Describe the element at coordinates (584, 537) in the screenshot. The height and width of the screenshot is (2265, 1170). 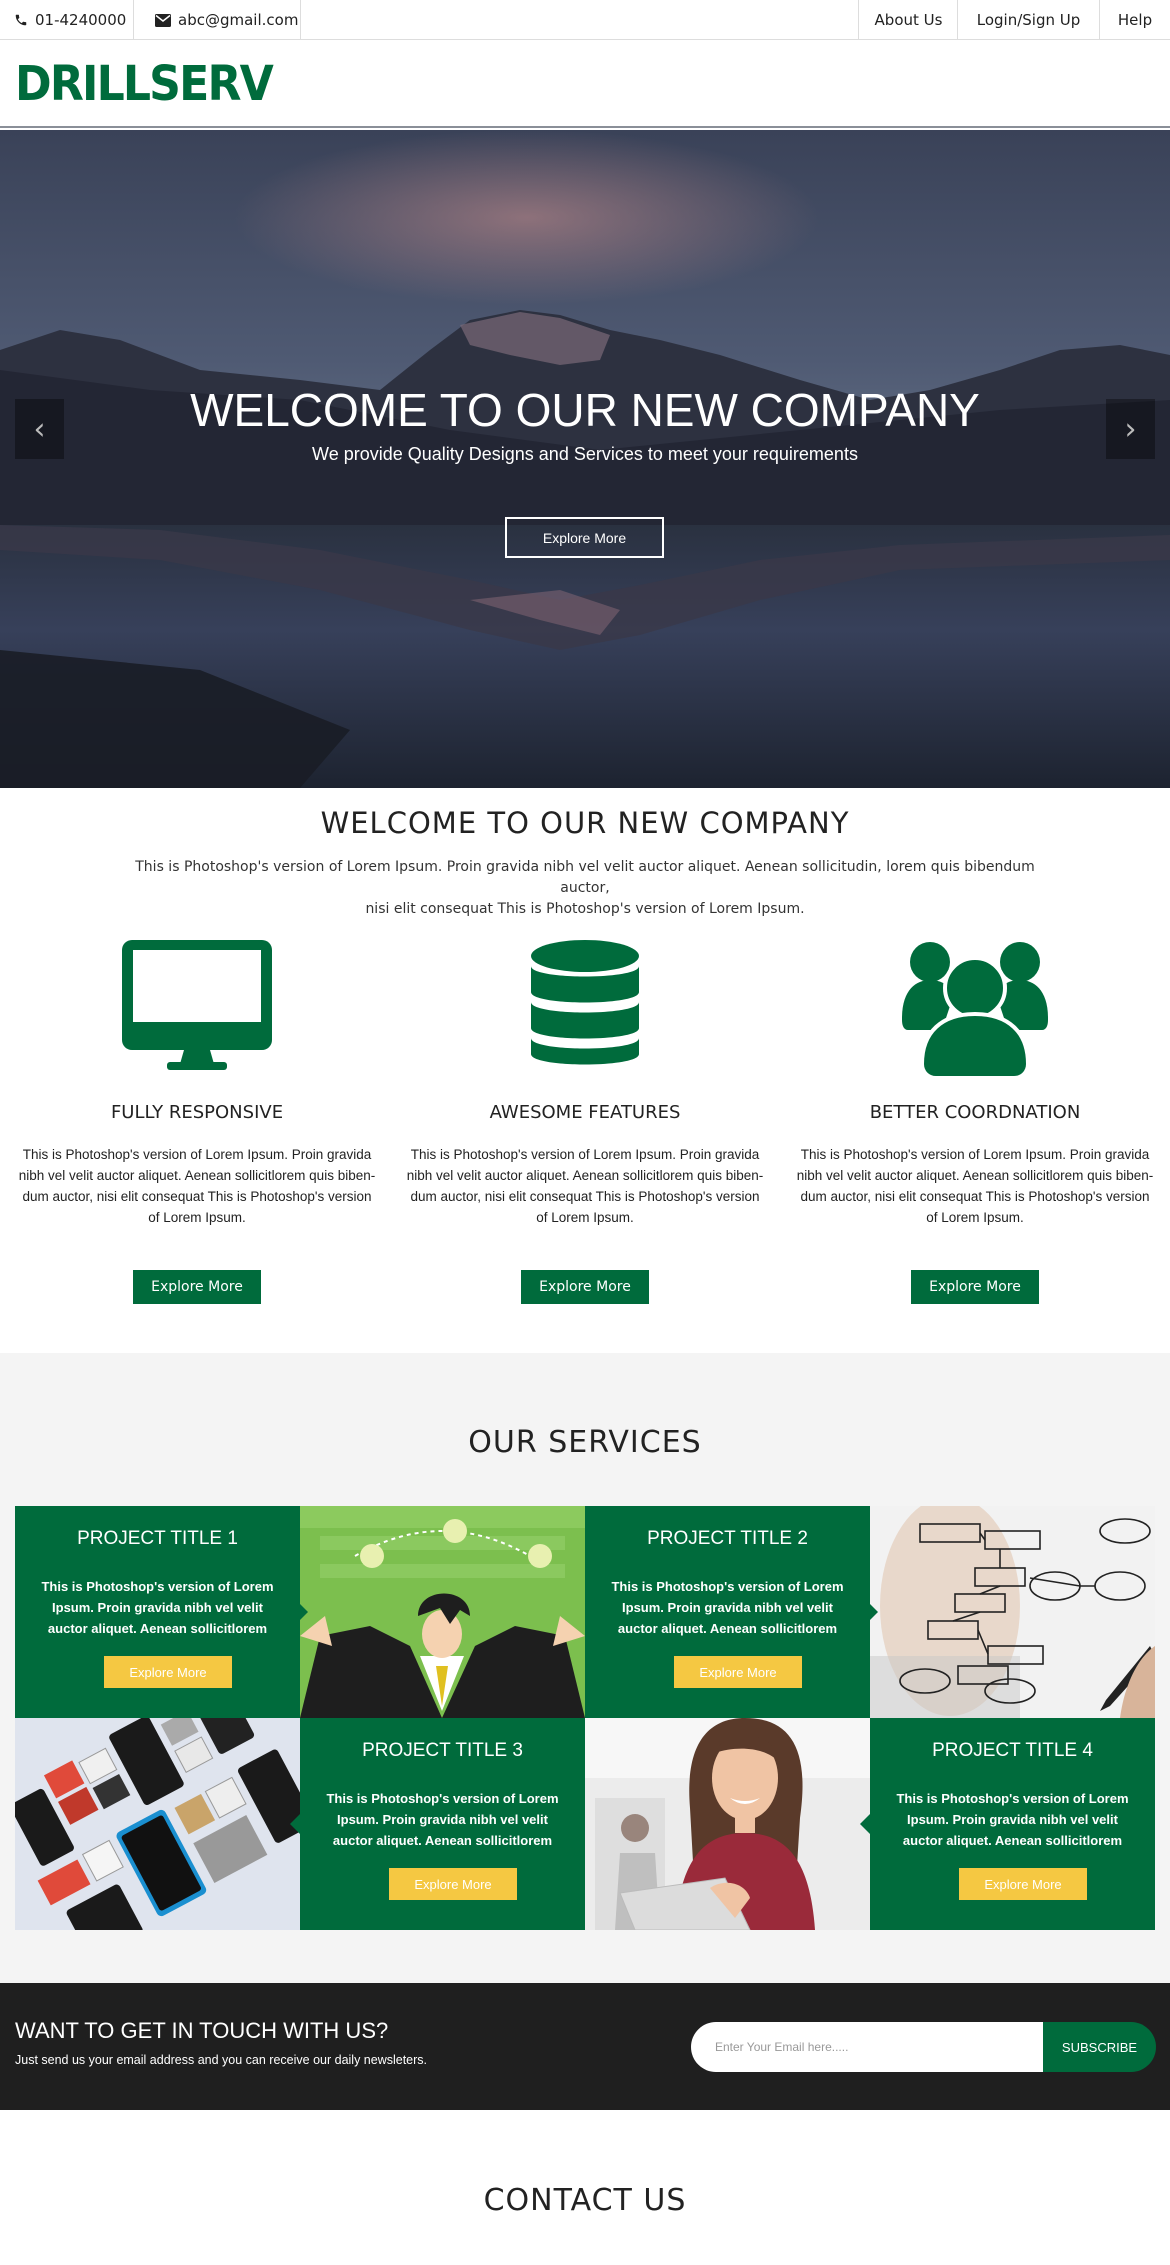
I see `hero-explore-button: Explore More` at that location.